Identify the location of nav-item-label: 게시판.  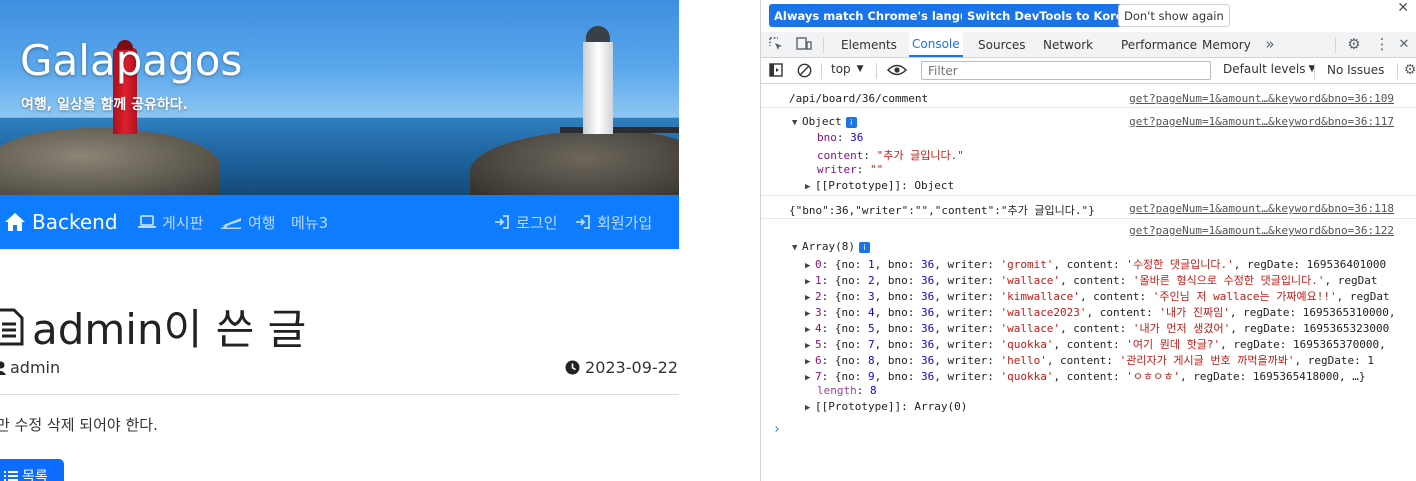
(183, 222).